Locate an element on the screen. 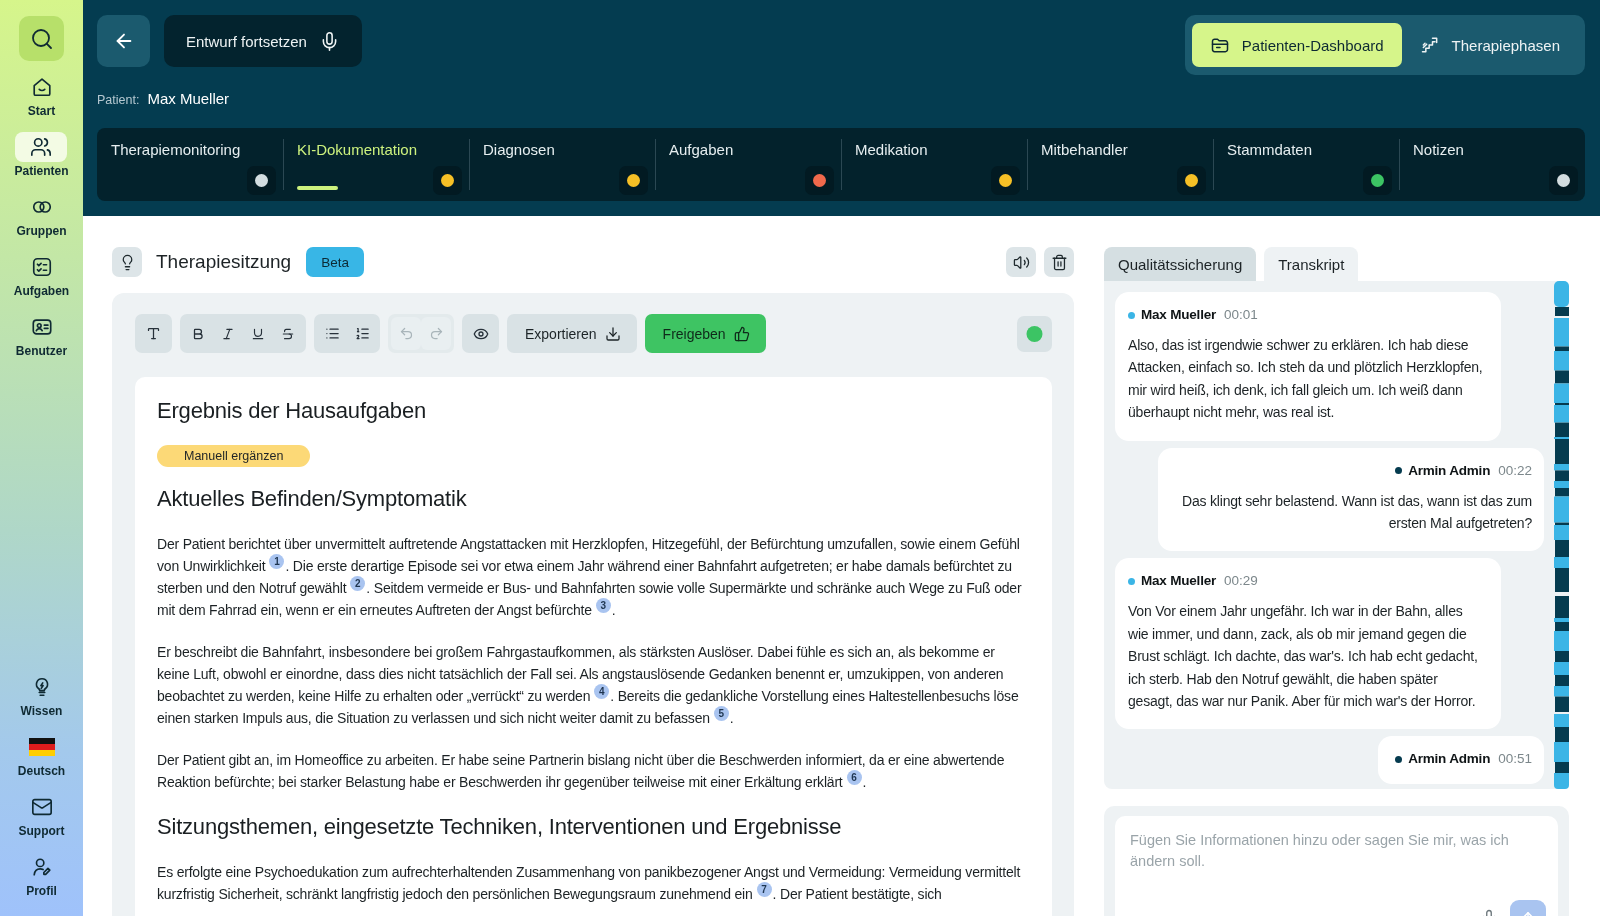  patient-name: Max Mueller is located at coordinates (188, 98).